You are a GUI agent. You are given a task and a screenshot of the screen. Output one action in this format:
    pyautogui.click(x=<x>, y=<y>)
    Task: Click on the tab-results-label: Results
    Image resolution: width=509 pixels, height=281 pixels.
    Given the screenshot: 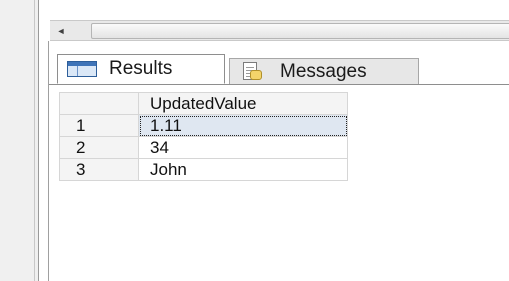 What is the action you would take?
    pyautogui.click(x=141, y=68)
    